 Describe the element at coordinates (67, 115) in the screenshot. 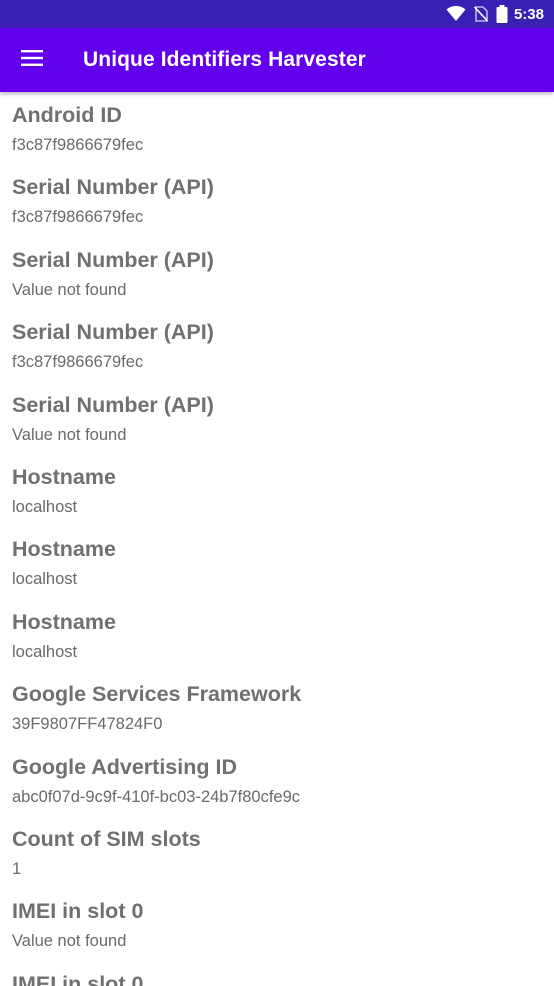

I see `identifier-label: Android ID` at that location.